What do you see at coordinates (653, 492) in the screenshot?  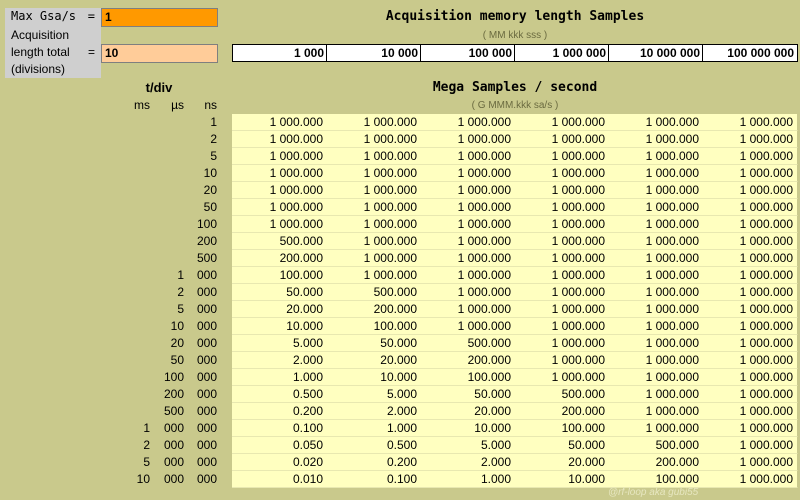 I see `watermark: @rf-loop aka gubi55` at bounding box center [653, 492].